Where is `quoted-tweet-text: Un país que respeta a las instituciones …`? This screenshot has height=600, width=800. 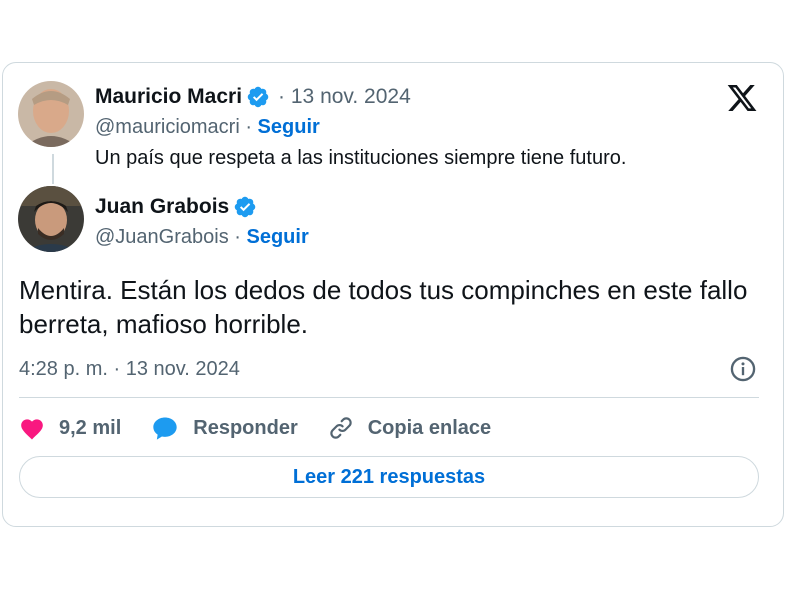
quoted-tweet-text: Un país que respeta a las instituciones … is located at coordinates (361, 158).